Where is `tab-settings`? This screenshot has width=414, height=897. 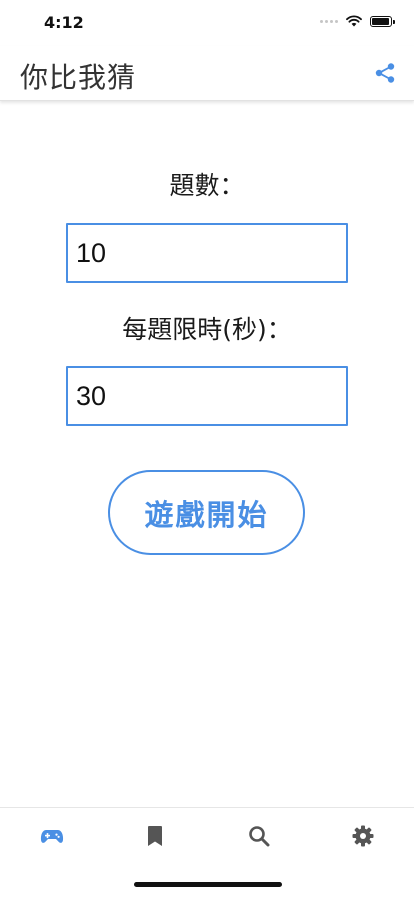
tab-settings is located at coordinates (363, 836).